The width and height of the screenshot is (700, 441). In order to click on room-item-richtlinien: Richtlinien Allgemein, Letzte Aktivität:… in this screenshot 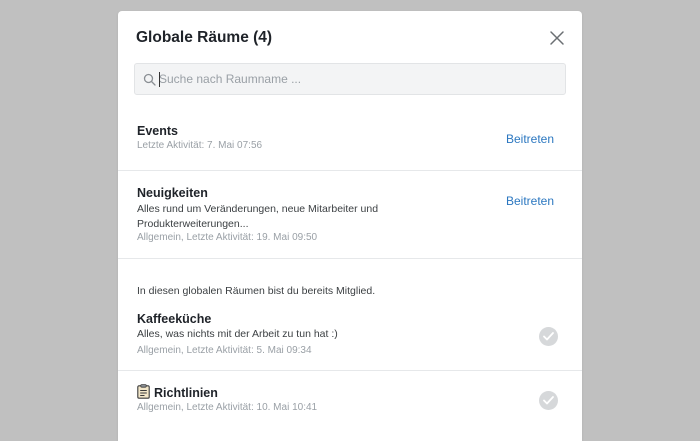, I will do `click(350, 406)`.